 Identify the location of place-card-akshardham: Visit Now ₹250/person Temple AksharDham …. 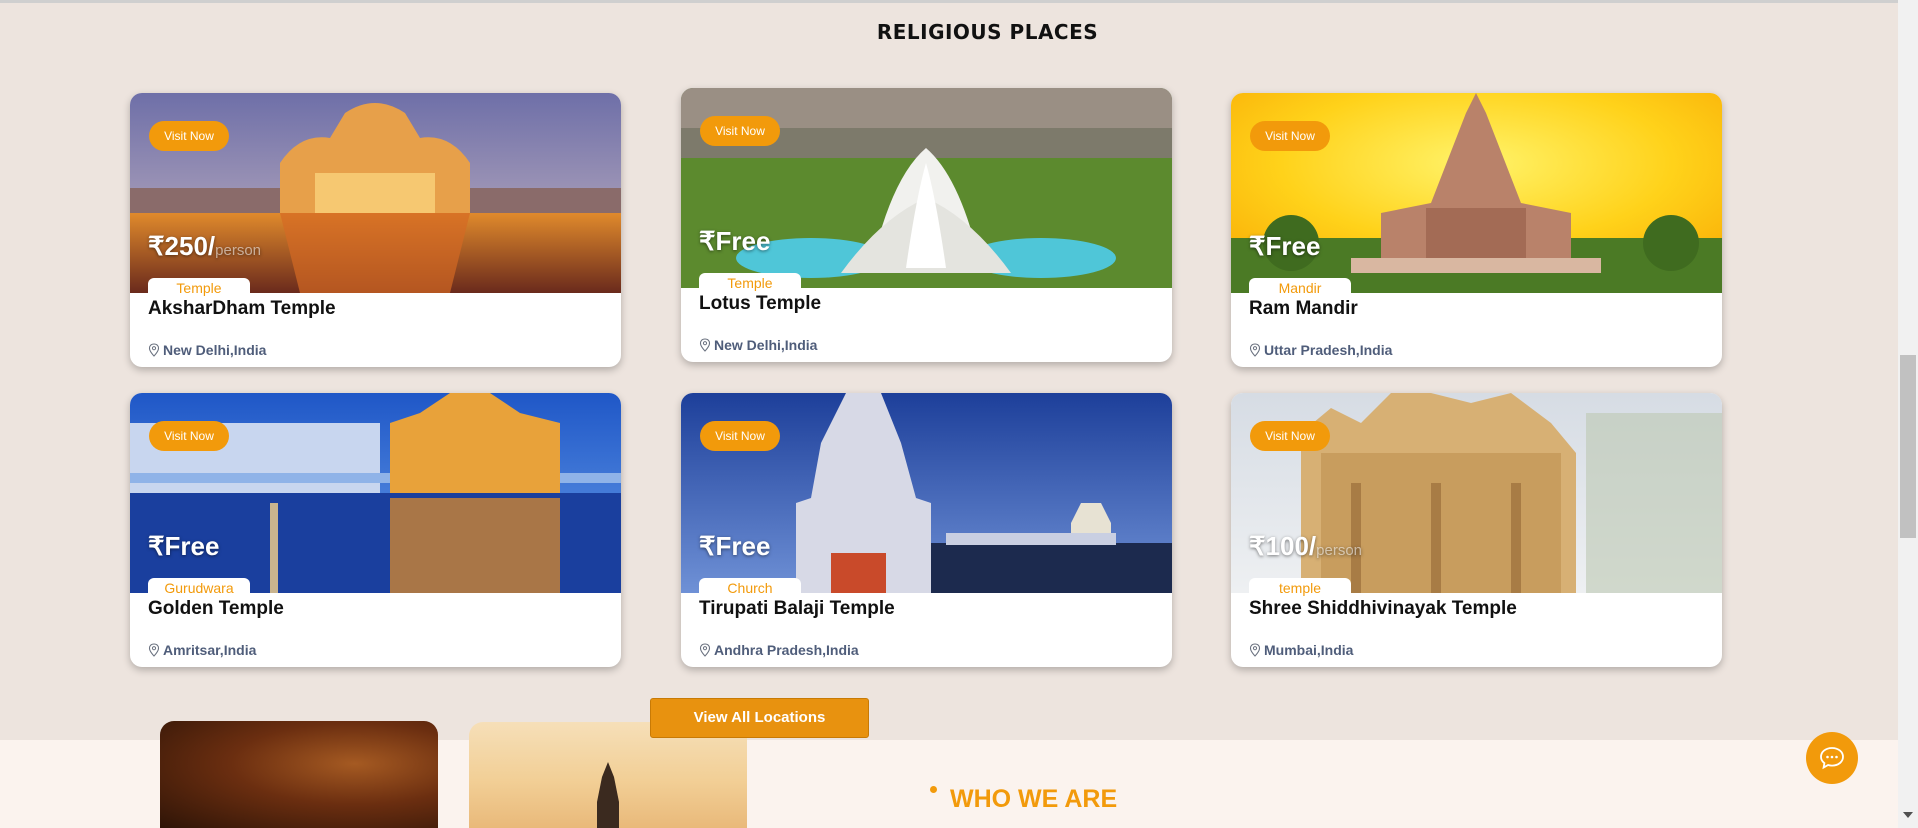
(375, 230).